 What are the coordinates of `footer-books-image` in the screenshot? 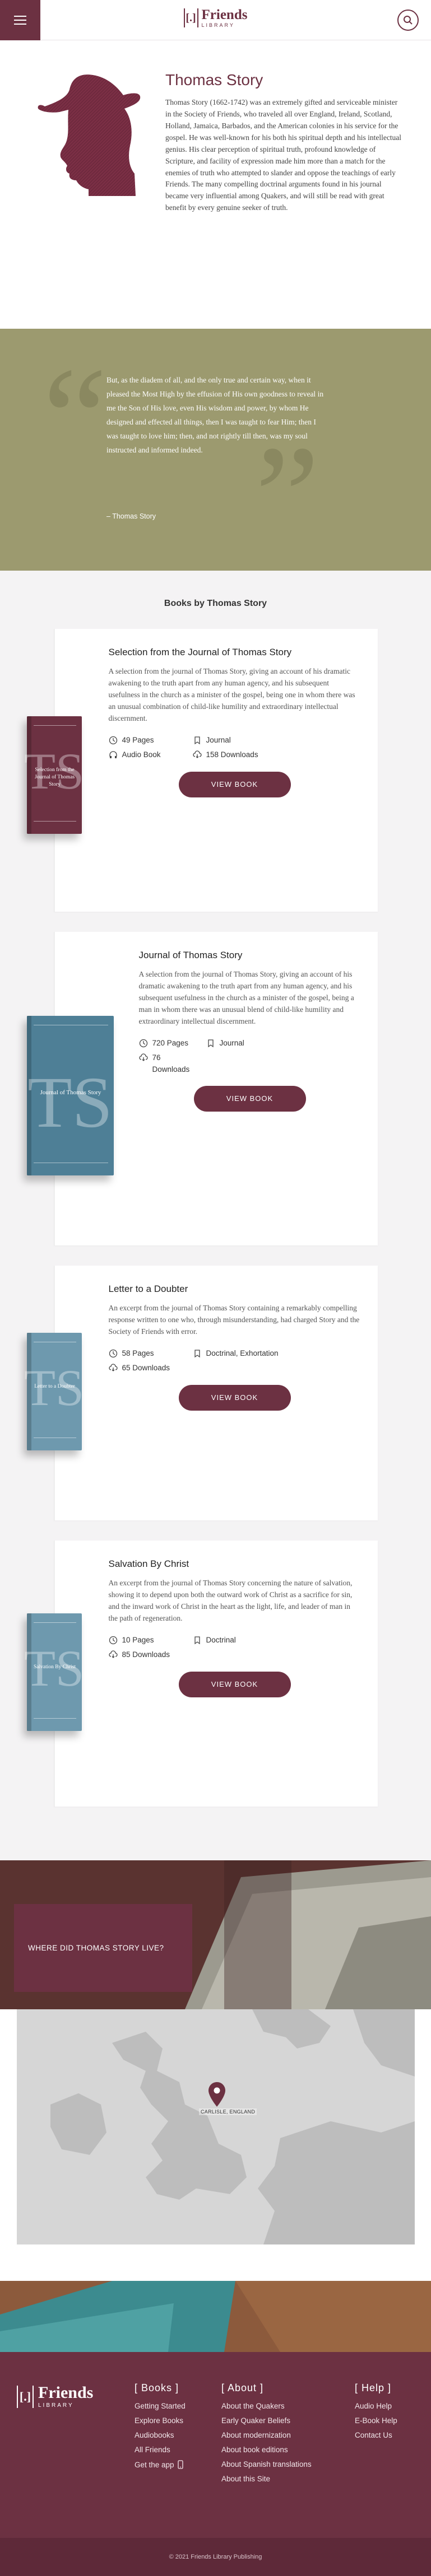 It's located at (215, 2317).